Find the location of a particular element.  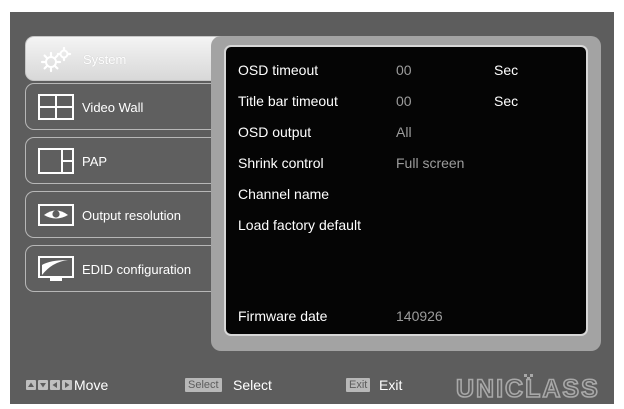

setting-channel-name: Channel name is located at coordinates (408, 194).